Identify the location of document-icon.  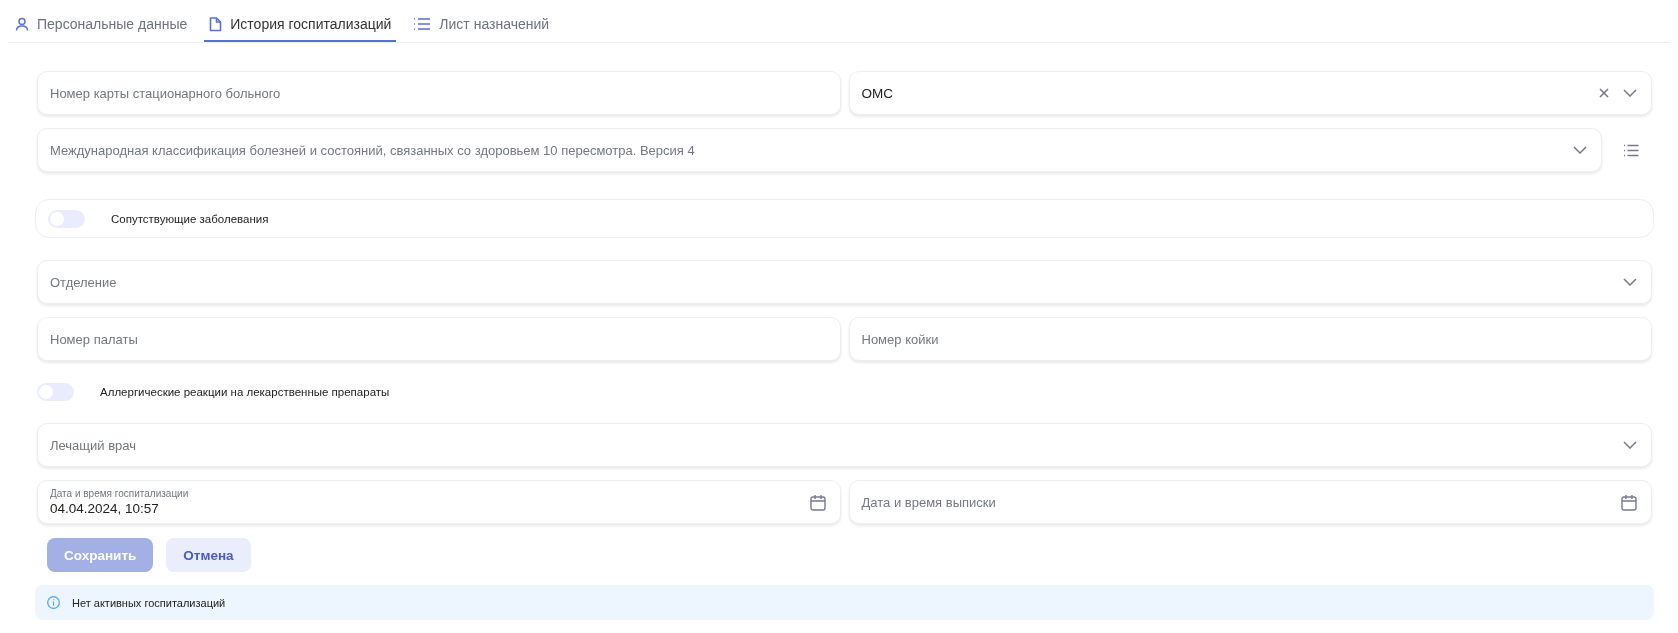
(216, 24).